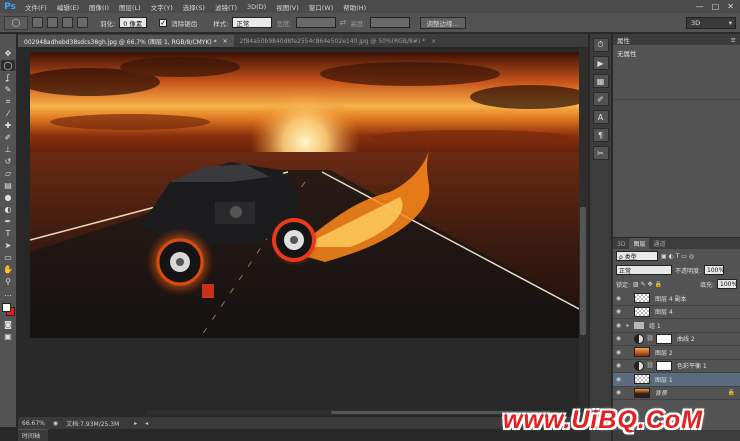 The image size is (740, 441). I want to click on color-swatches, so click(8, 310).